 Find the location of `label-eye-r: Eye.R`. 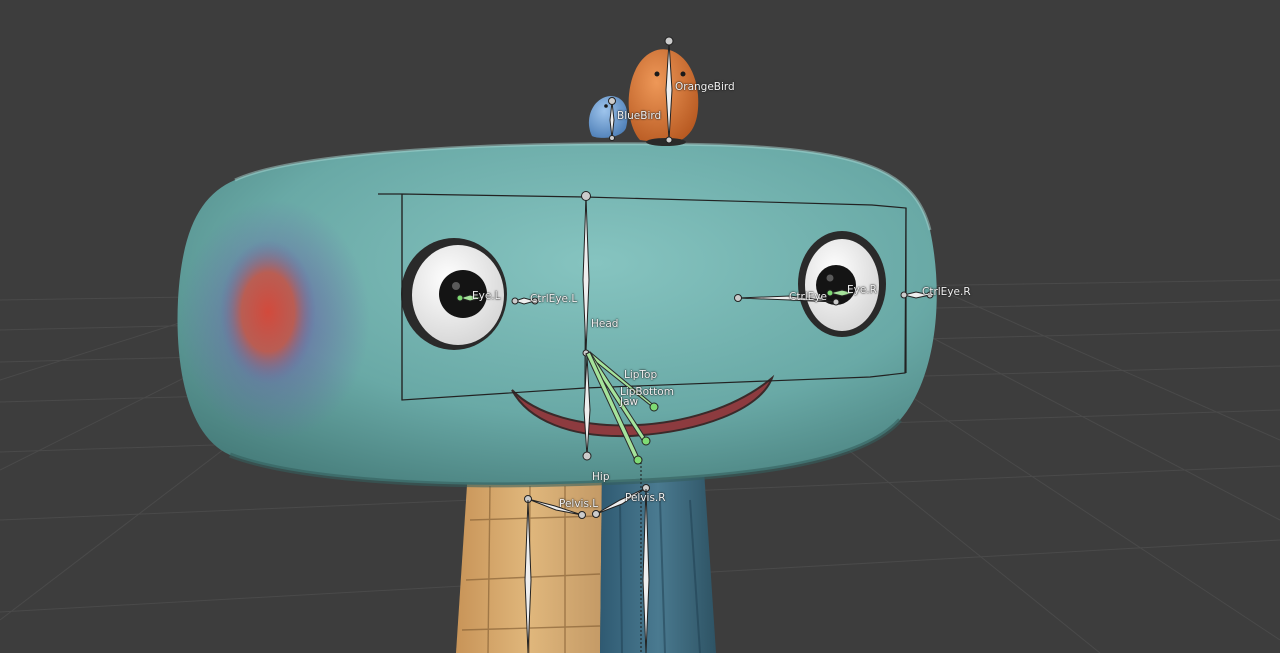

label-eye-r: Eye.R is located at coordinates (862, 290).